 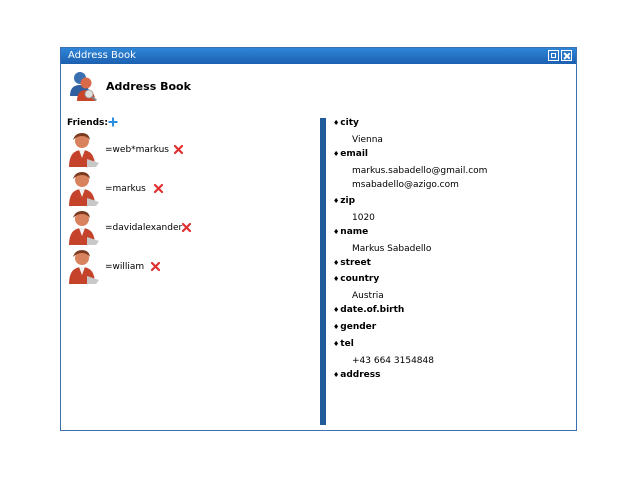 I want to click on field-label: ♦email, so click(x=350, y=154).